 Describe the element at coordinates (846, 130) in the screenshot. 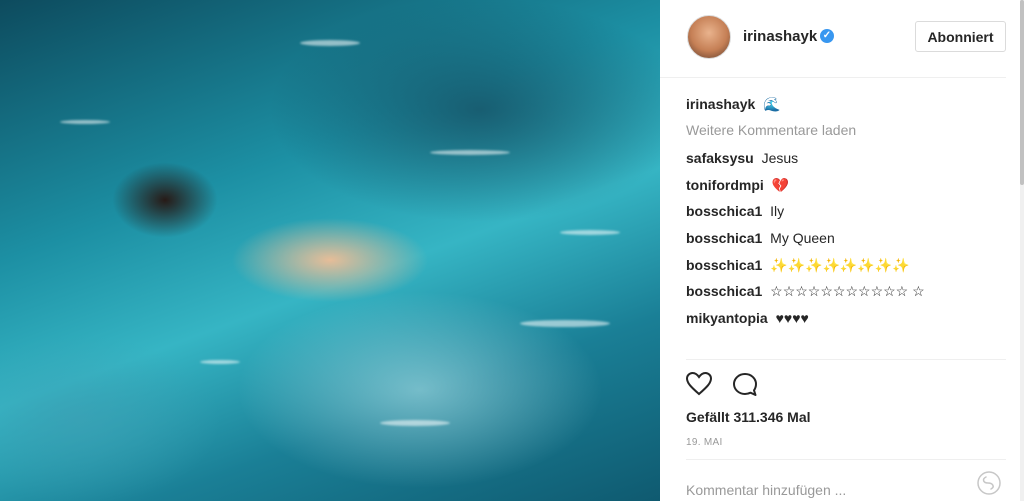

I see `load-more-comments-link: Weitere Kommentare laden` at that location.